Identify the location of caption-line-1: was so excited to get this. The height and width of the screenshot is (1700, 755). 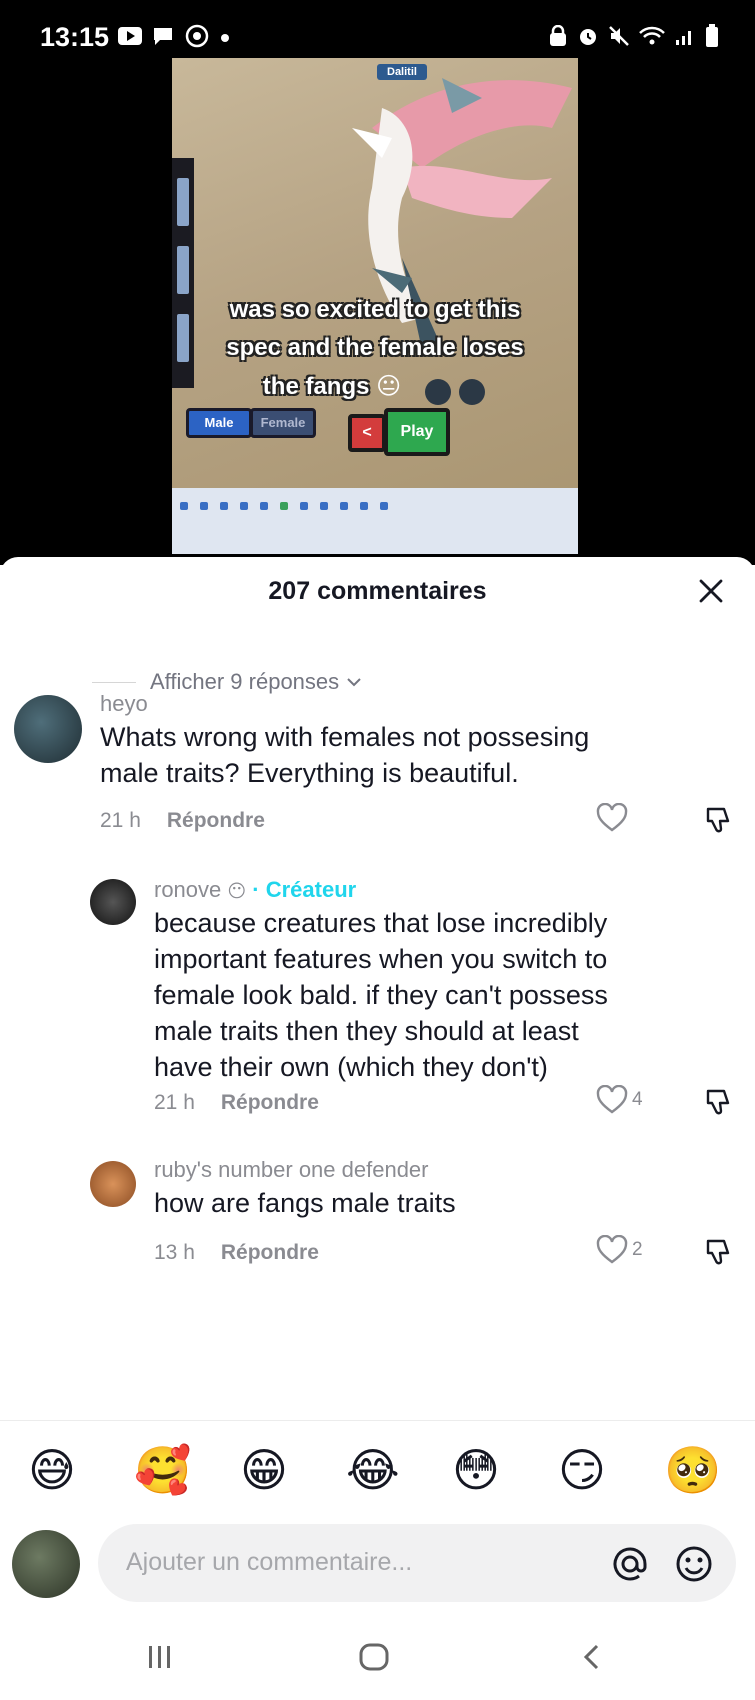
(375, 309).